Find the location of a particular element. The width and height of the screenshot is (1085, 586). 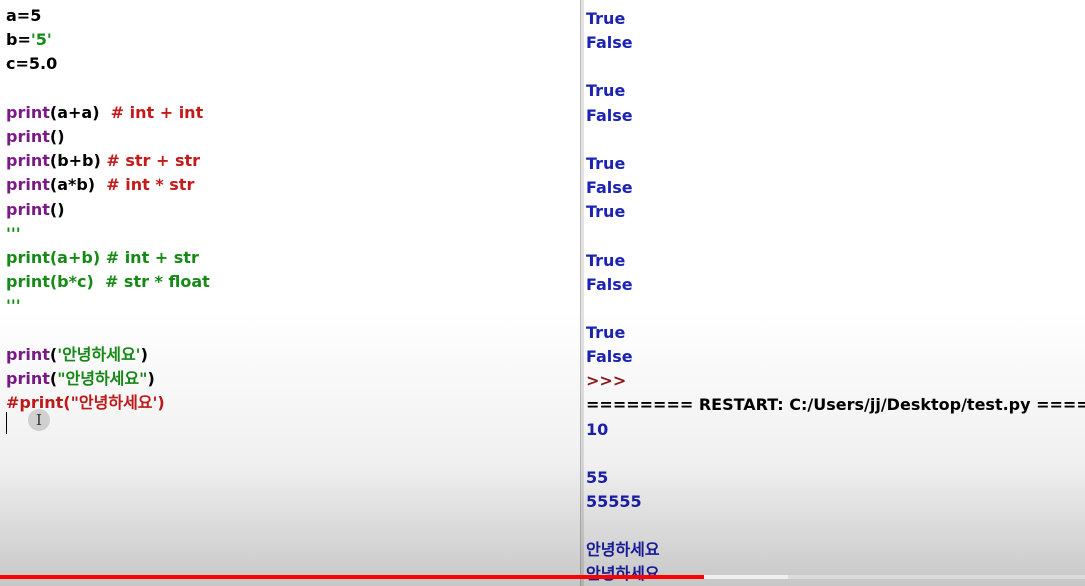

code-line: print(b+b) # str + str is located at coordinates (103, 161).